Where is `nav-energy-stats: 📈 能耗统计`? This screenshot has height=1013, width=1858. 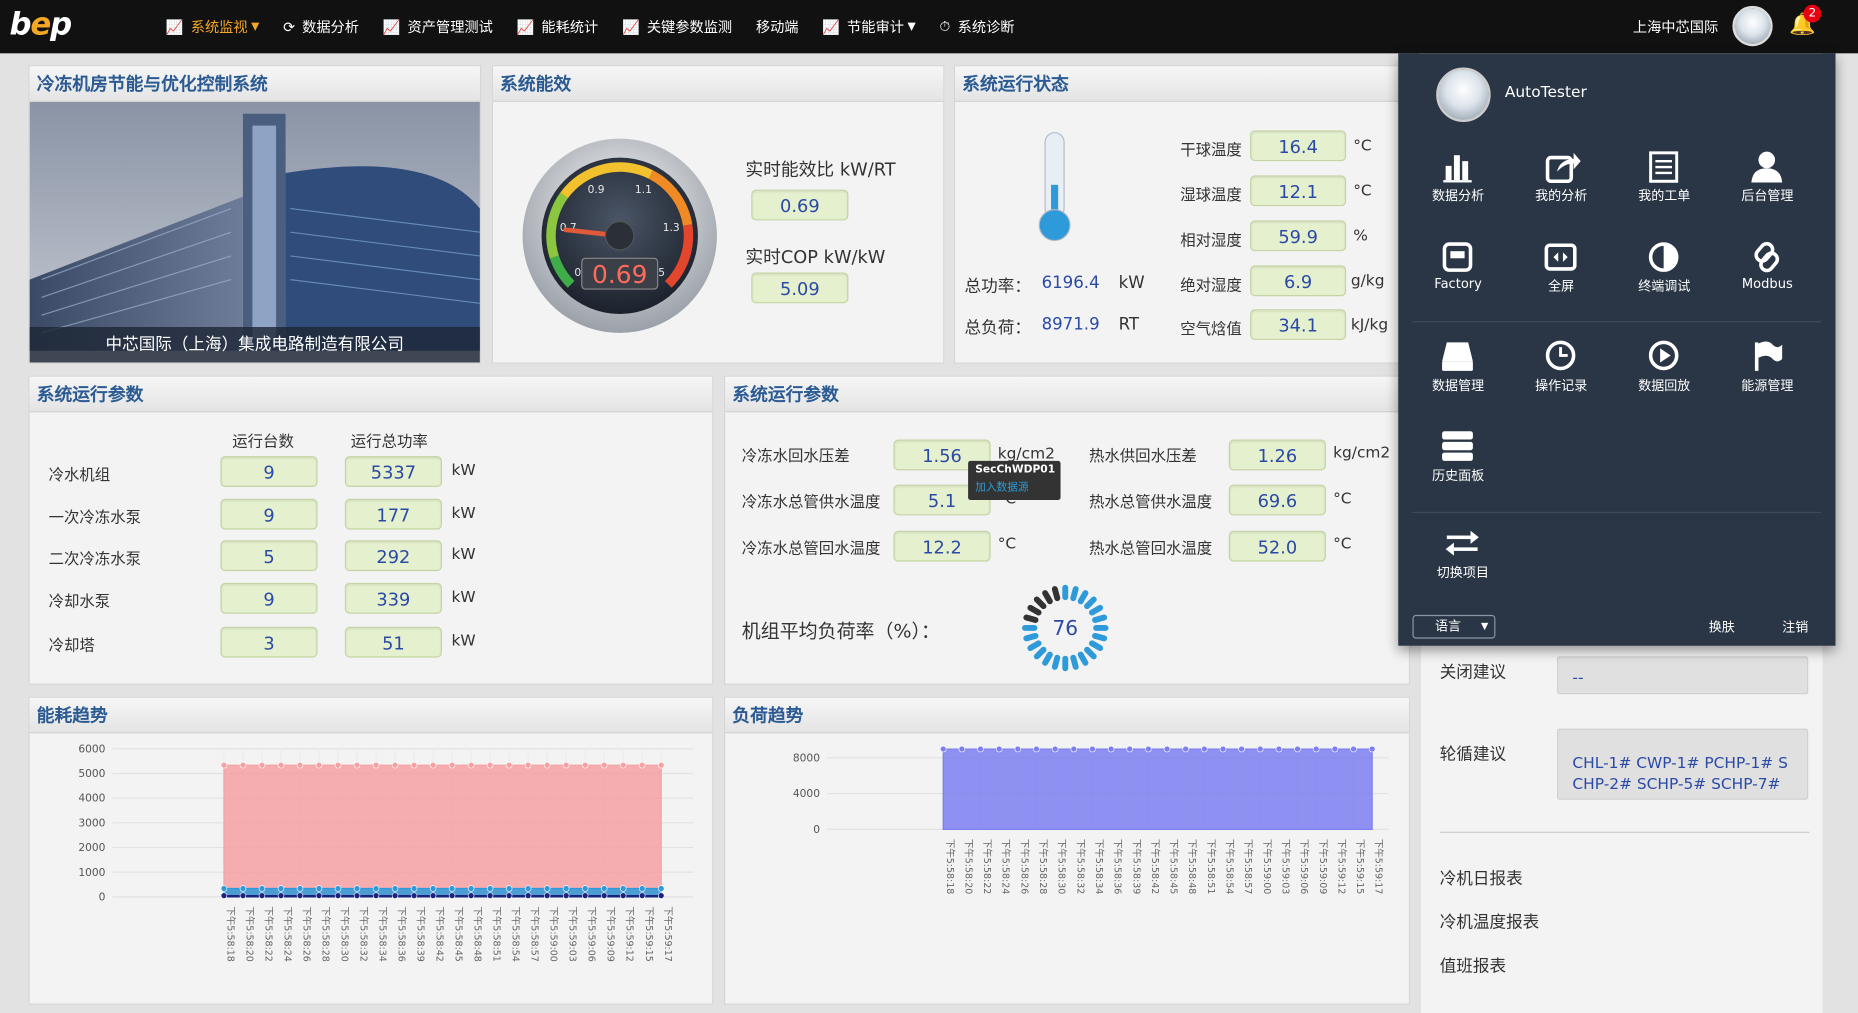 nav-energy-stats: 📈 能耗统计 is located at coordinates (558, 27).